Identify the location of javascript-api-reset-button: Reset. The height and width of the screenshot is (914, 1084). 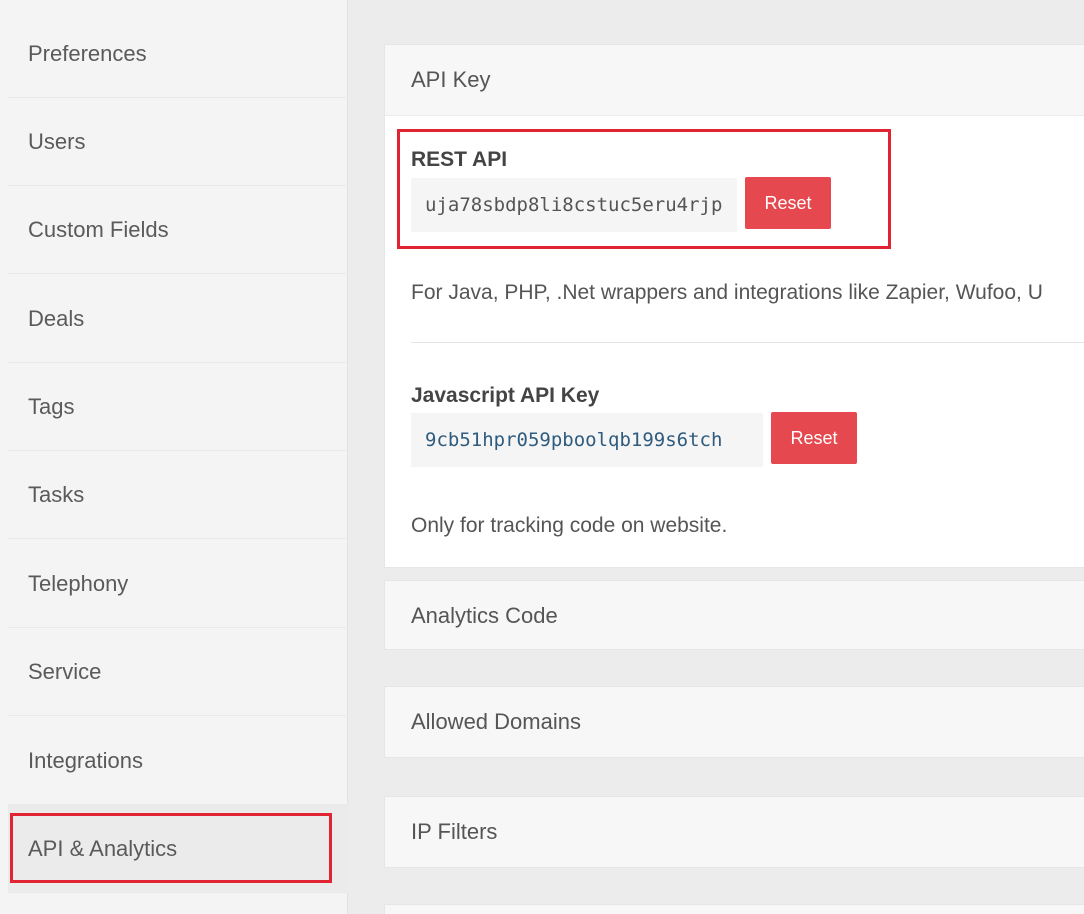
(814, 438).